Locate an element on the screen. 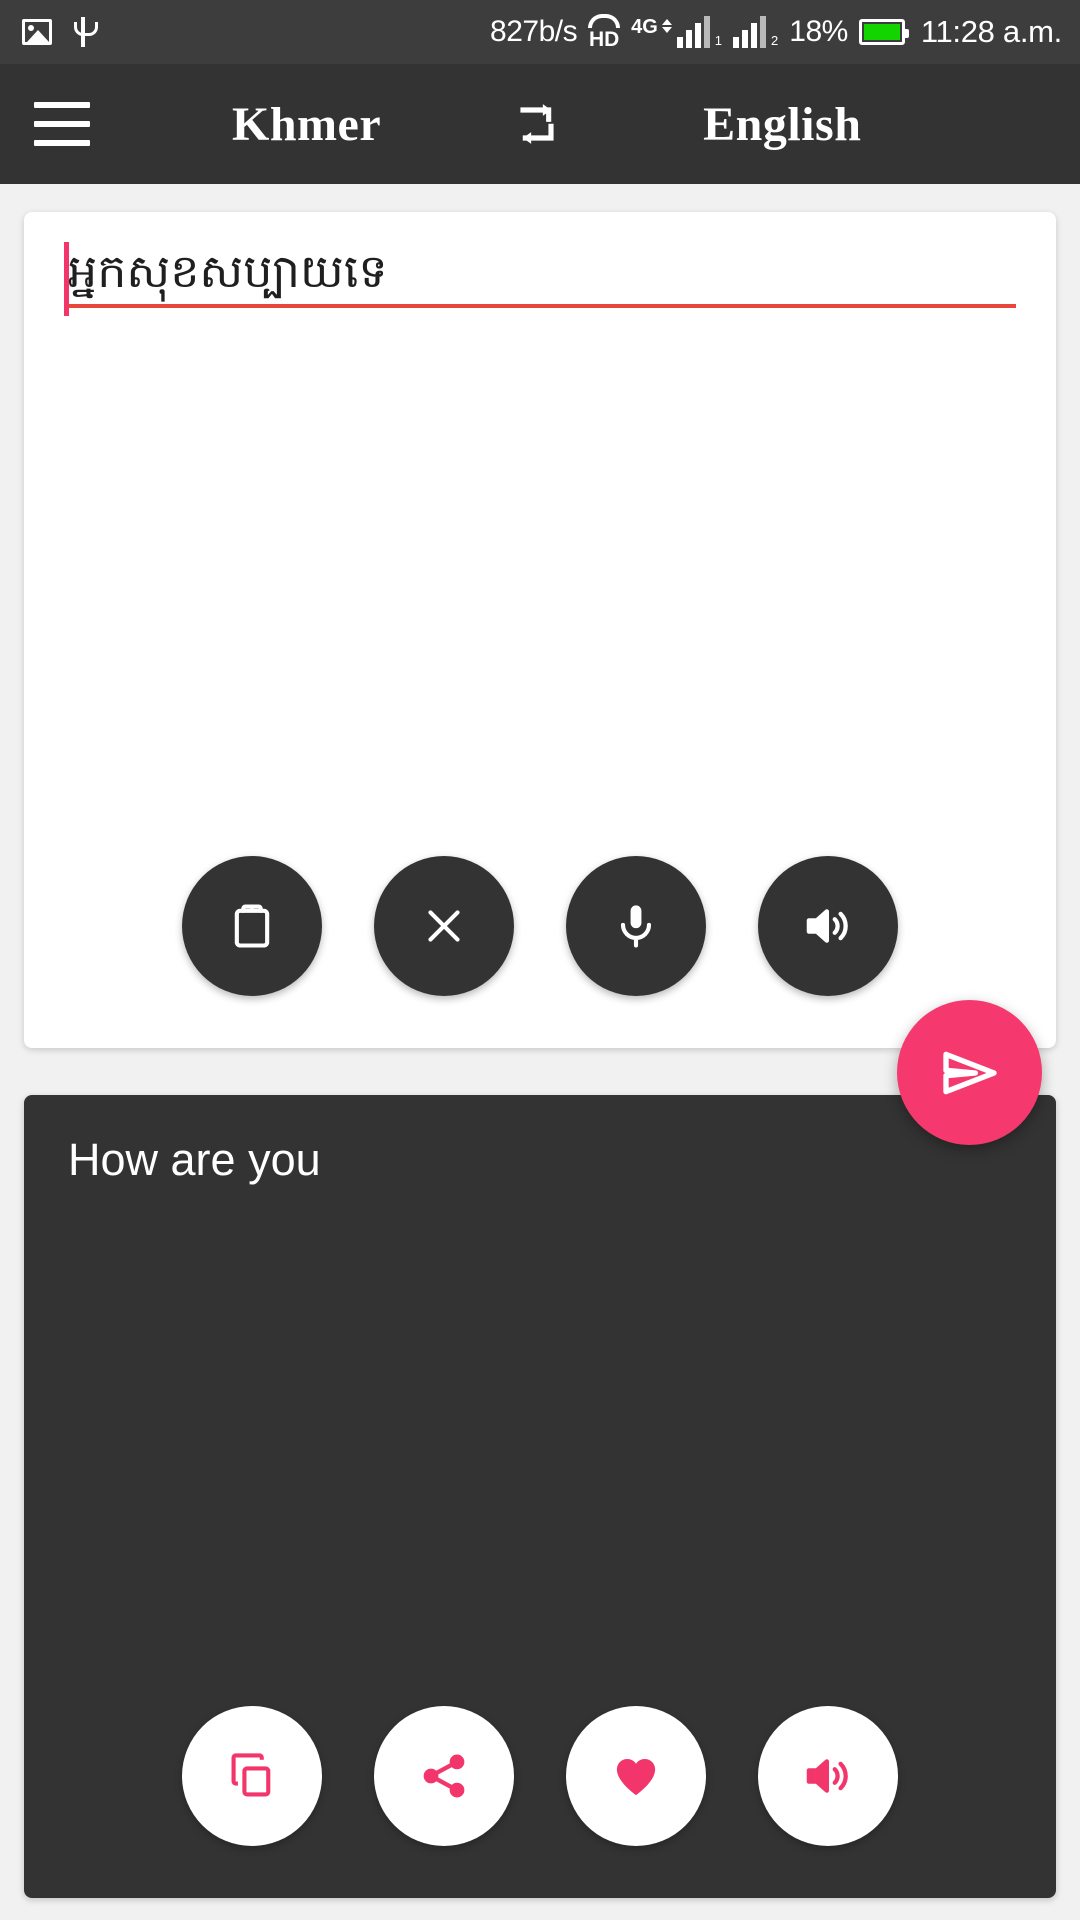  image-icon is located at coordinates (37, 32).